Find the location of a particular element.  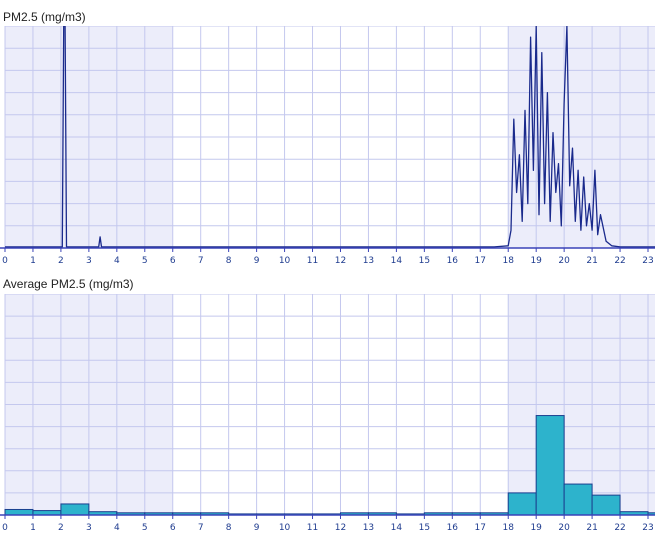

pm25-chart-title: PM2.5 (mg/m3) is located at coordinates (44, 17).